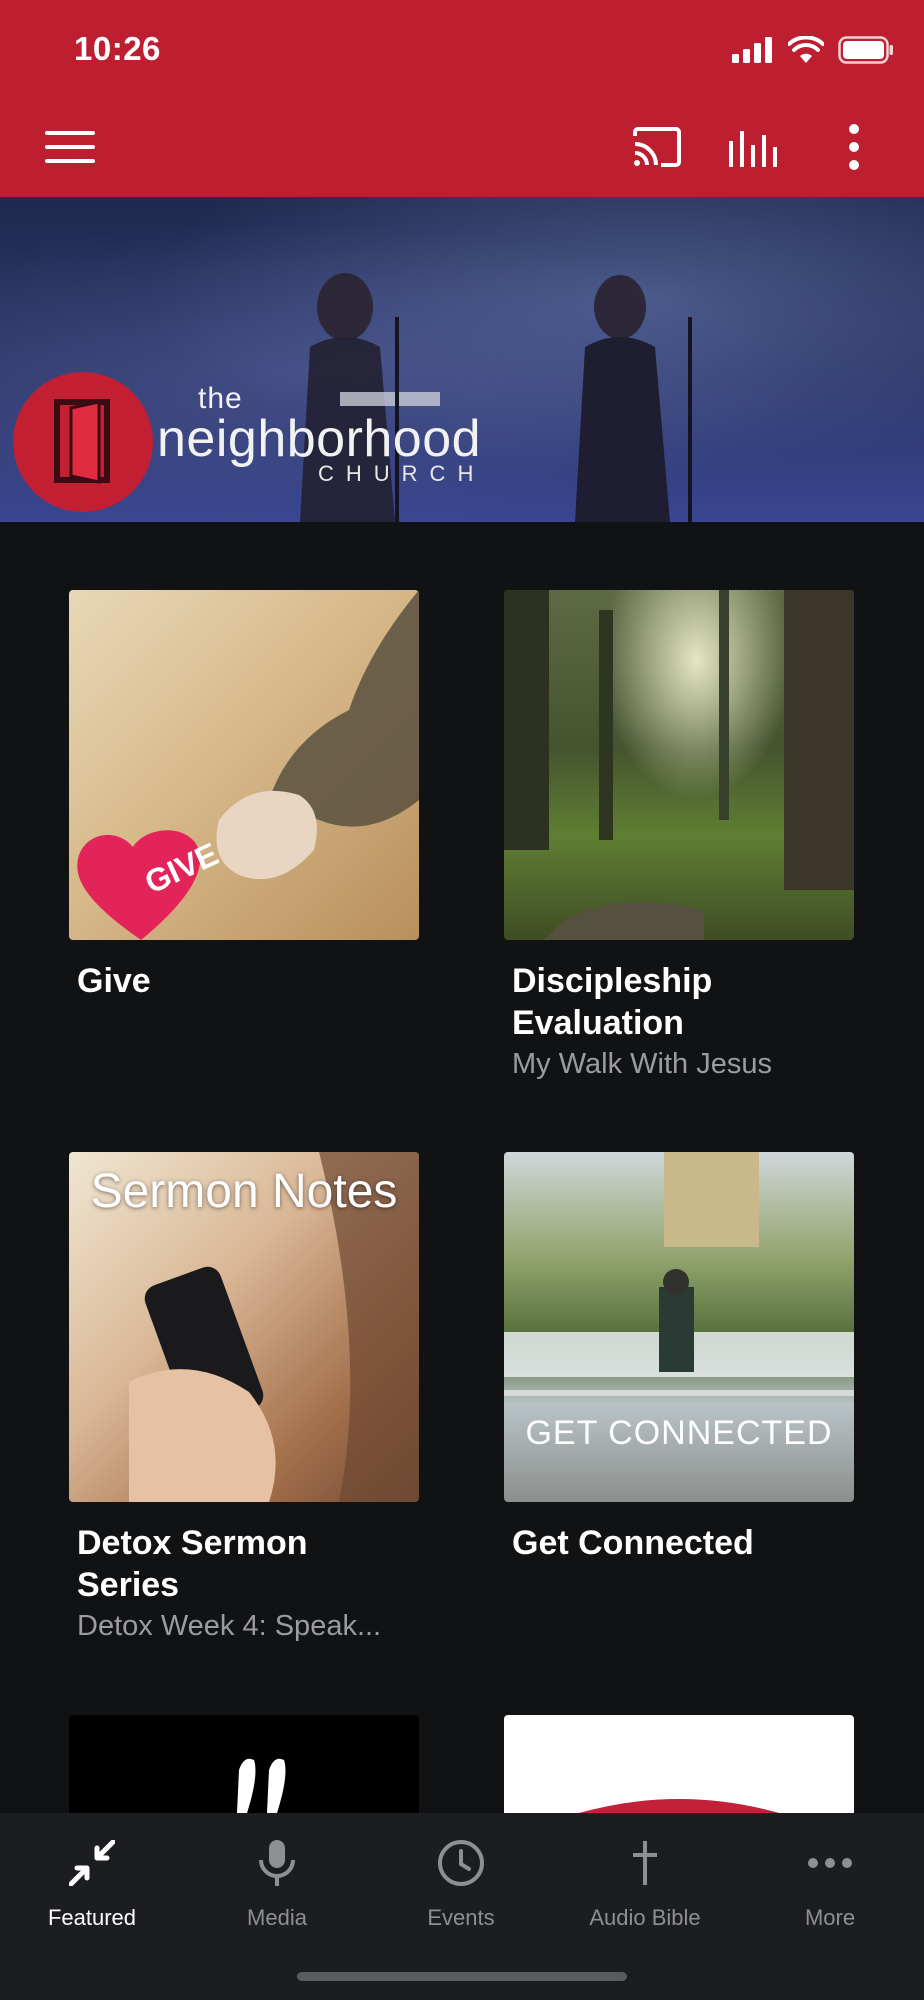  I want to click on clock-icon, so click(461, 1863).